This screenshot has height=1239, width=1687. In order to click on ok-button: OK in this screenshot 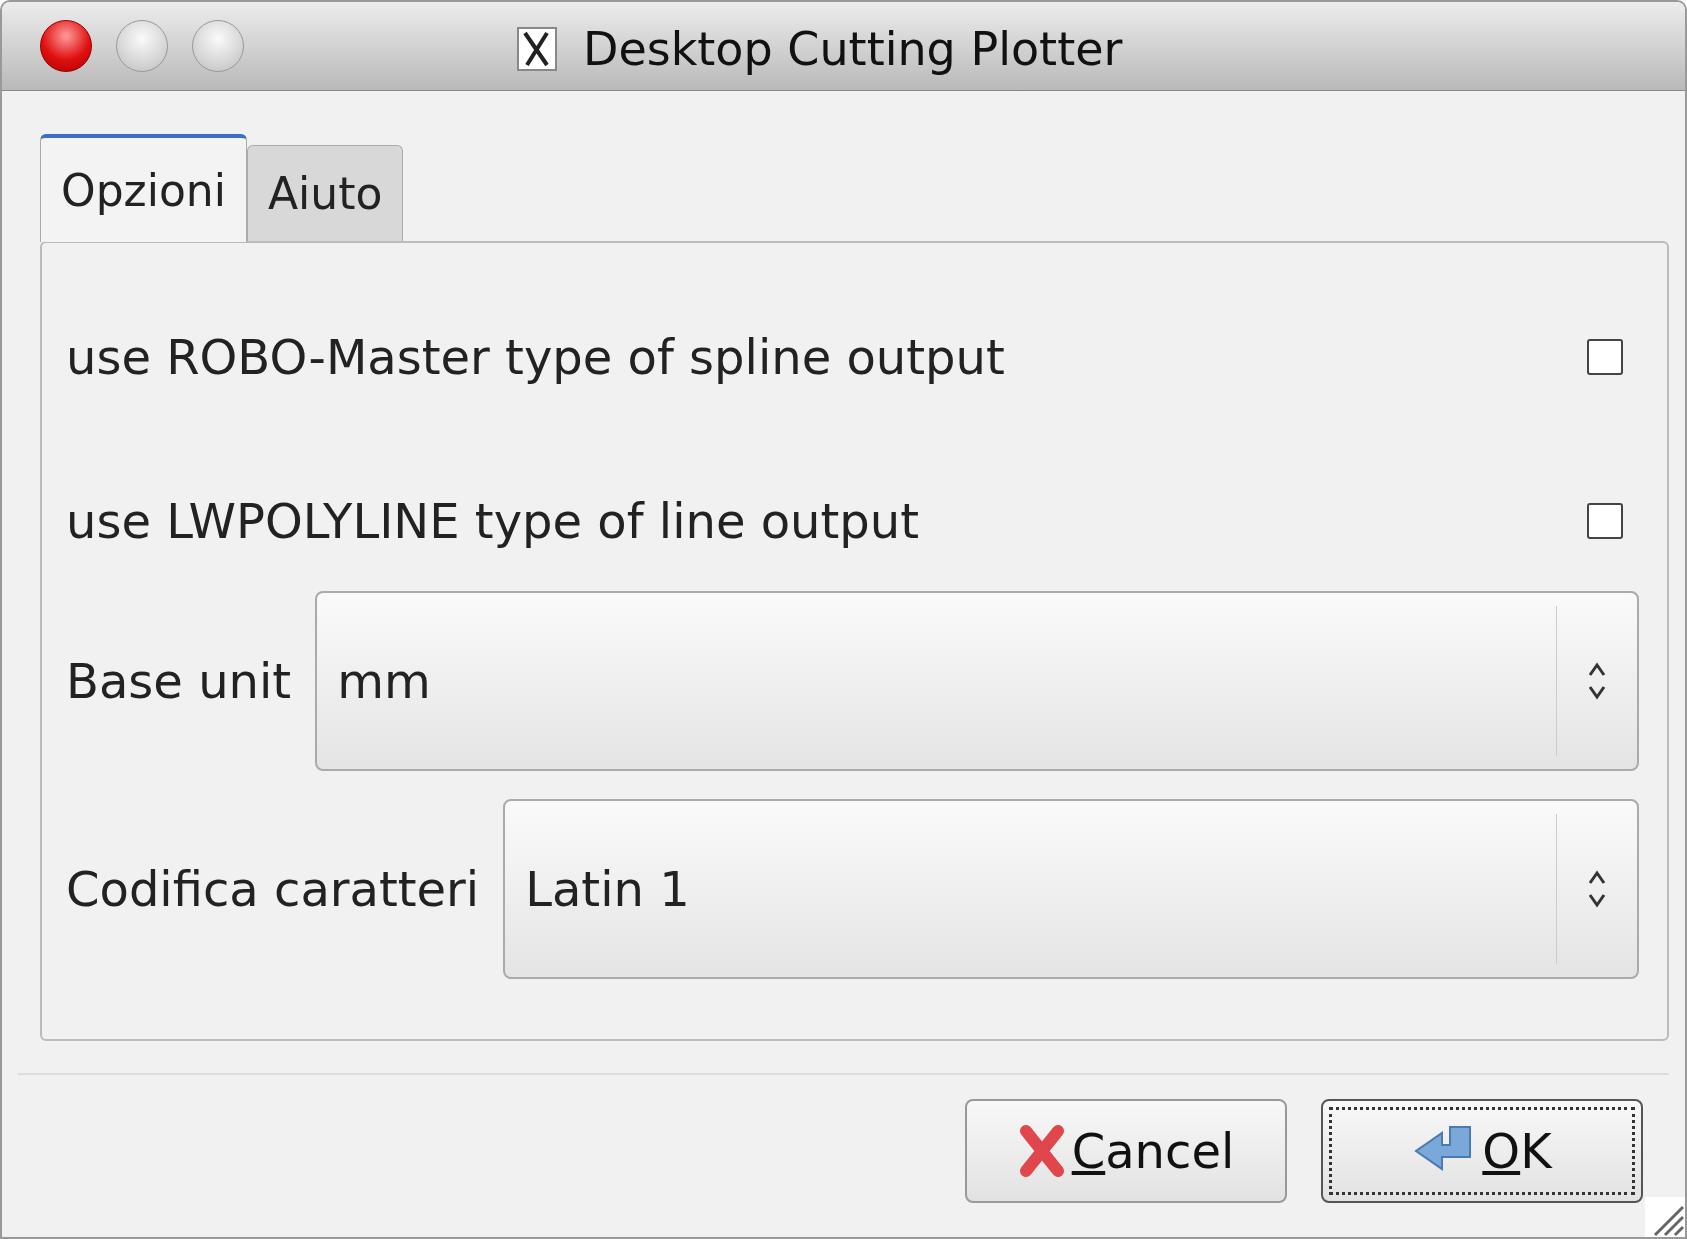, I will do `click(1482, 1151)`.